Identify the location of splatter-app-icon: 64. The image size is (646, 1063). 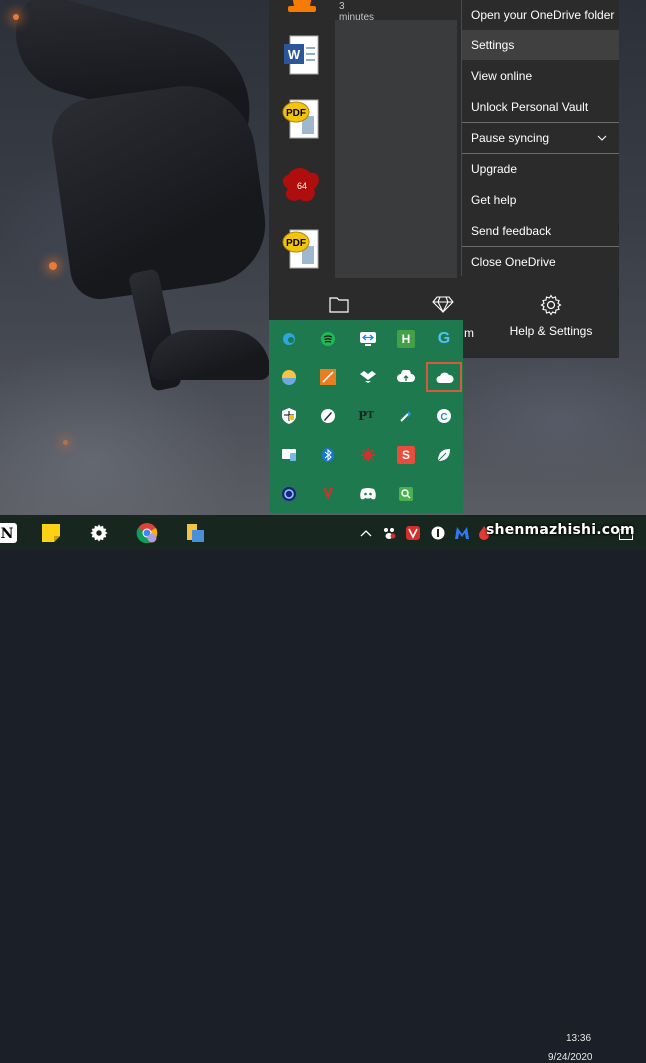
(302, 186).